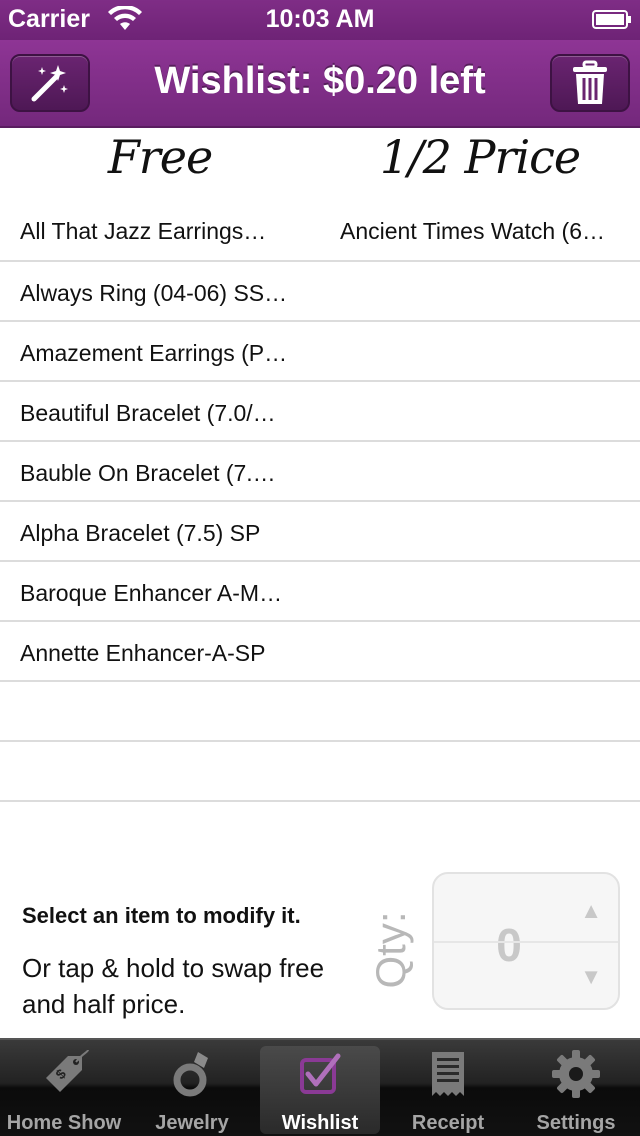 This screenshot has height=1136, width=640. I want to click on magic-wand-button, so click(50, 83).